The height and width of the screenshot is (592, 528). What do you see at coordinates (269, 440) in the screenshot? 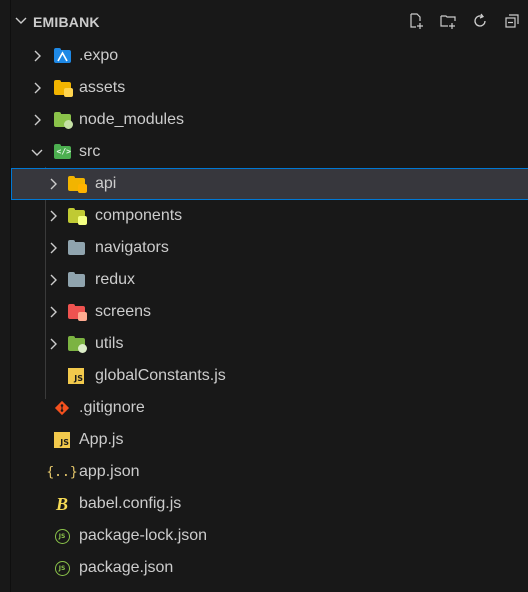
I see `tree-item-app-js: JS App.js` at bounding box center [269, 440].